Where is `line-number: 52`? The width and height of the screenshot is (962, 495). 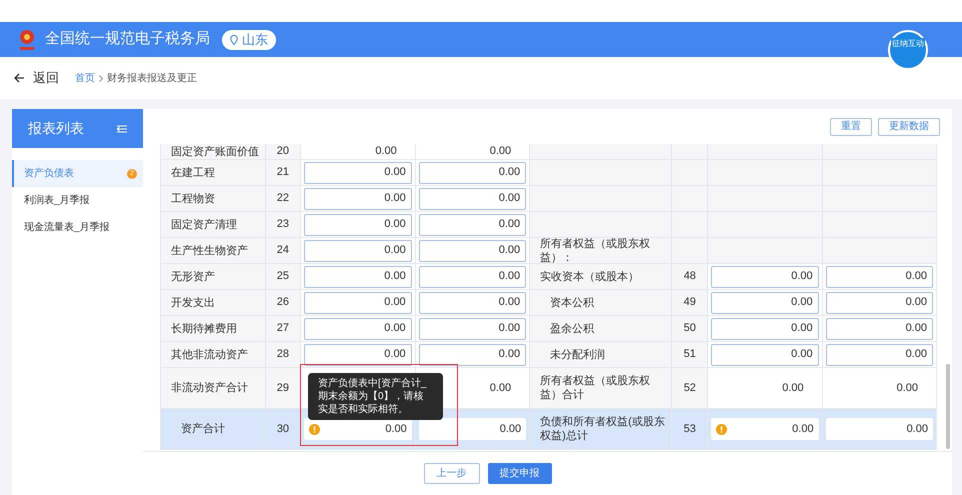
line-number: 52 is located at coordinates (690, 388).